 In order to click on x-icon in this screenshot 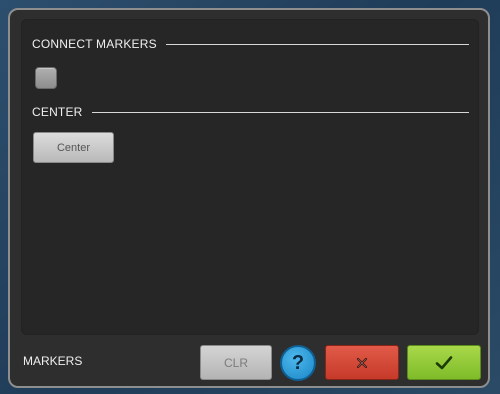, I will do `click(362, 362)`.